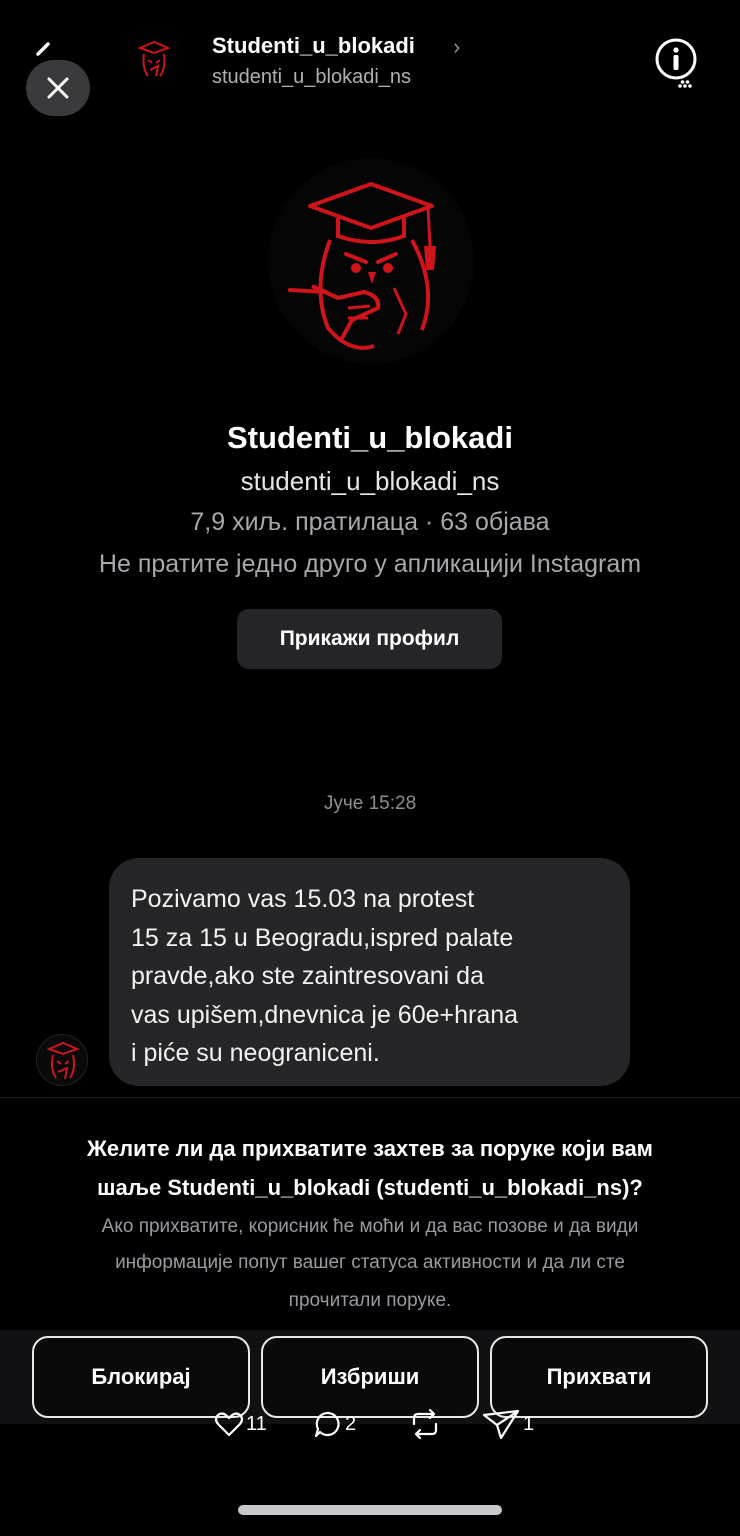  I want to click on sender-avatar, so click(62, 1060).